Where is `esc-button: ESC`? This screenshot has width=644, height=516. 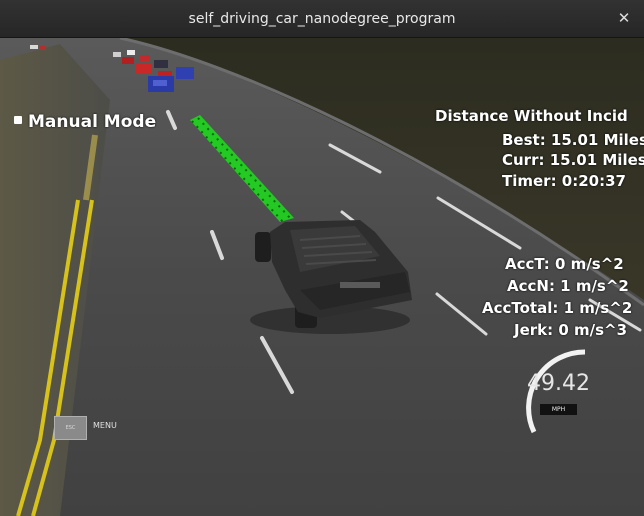 esc-button: ESC is located at coordinates (70, 428).